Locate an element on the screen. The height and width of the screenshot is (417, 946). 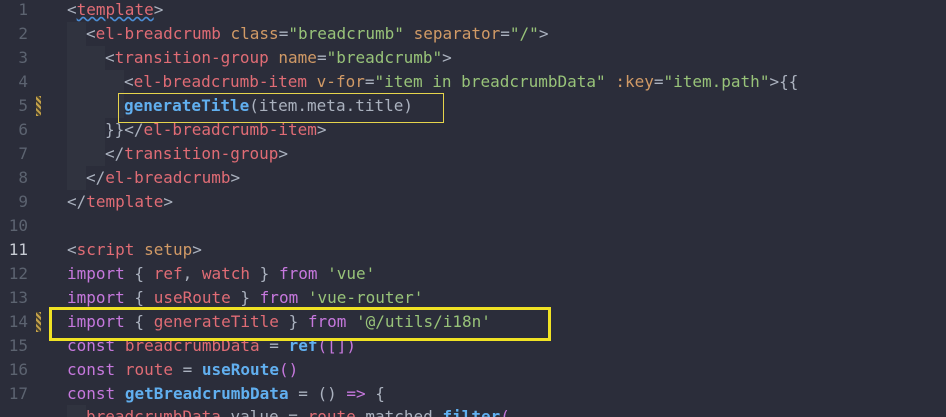
code-line-6: 6 }}</el-breadcrumb-item> is located at coordinates (473, 130).